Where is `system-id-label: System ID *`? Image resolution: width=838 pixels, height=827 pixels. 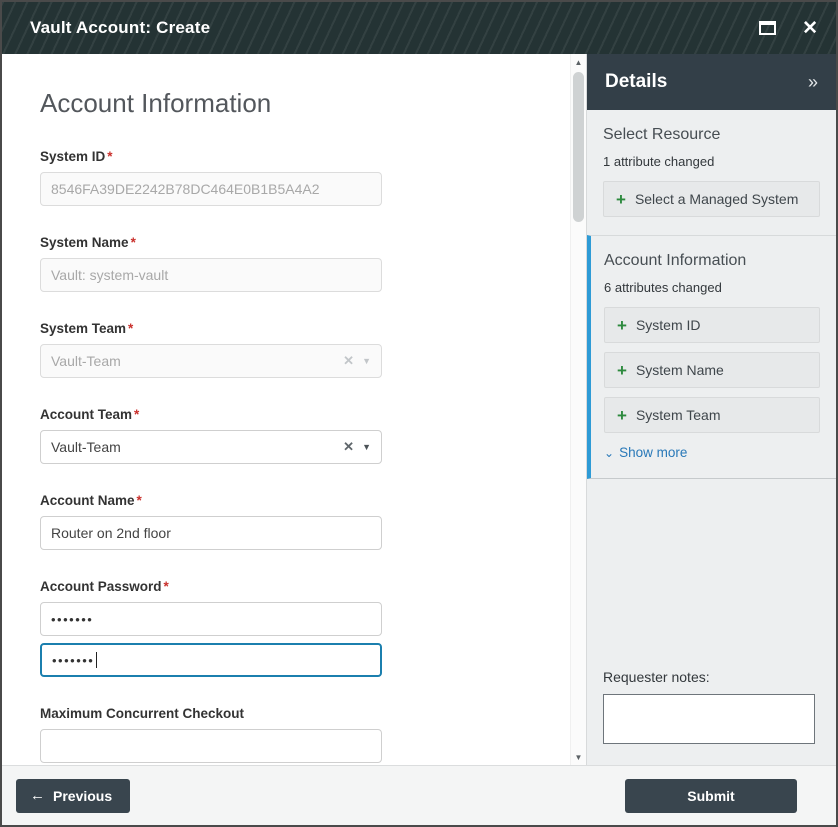
system-id-label: System ID * is located at coordinates (76, 156).